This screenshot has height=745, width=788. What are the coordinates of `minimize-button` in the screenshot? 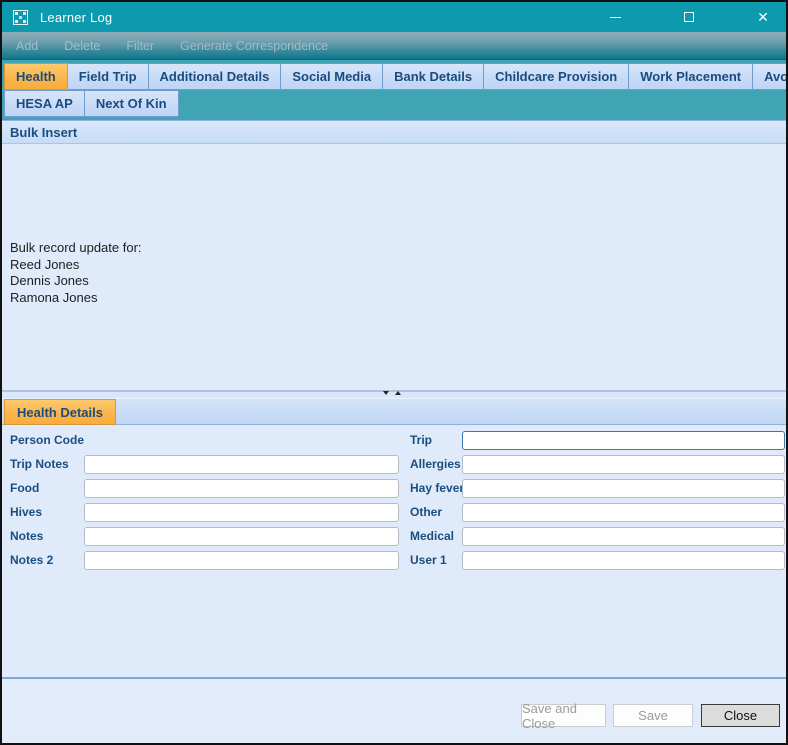 It's located at (615, 17).